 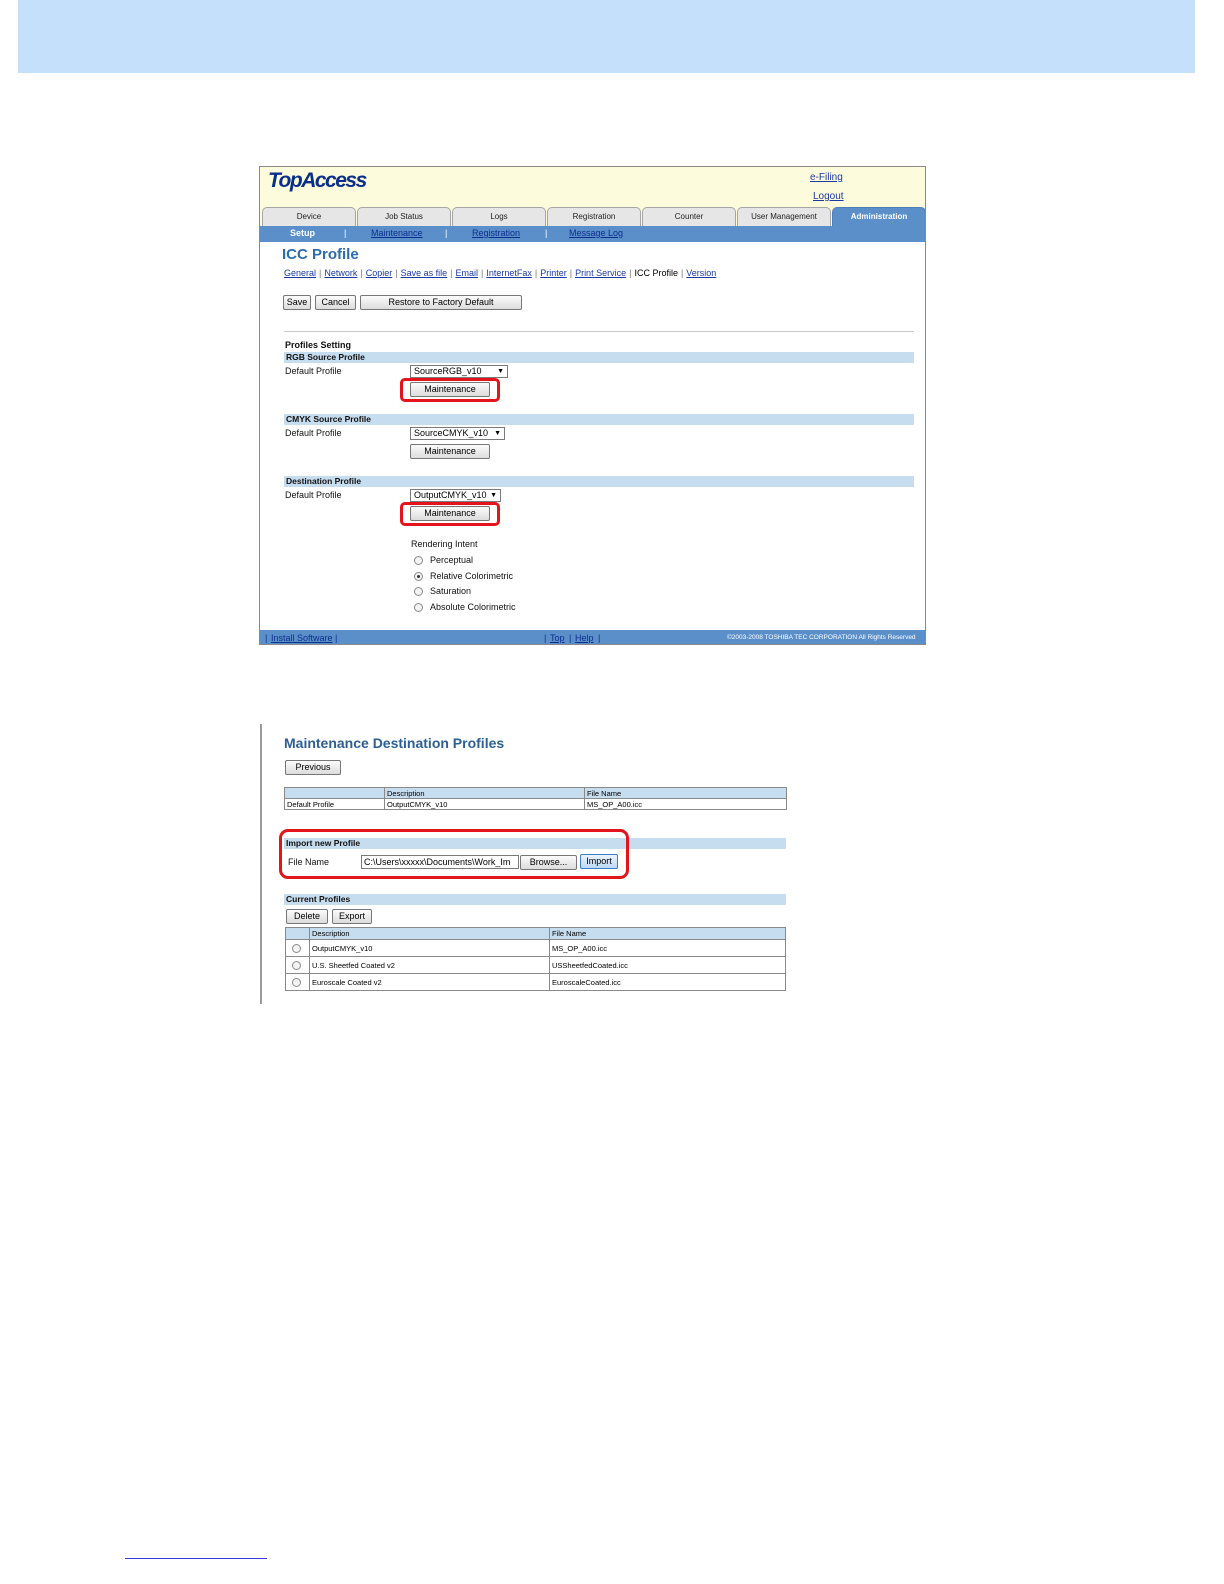 What do you see at coordinates (404, 216) in the screenshot?
I see `tab-job-status: Job Status` at bounding box center [404, 216].